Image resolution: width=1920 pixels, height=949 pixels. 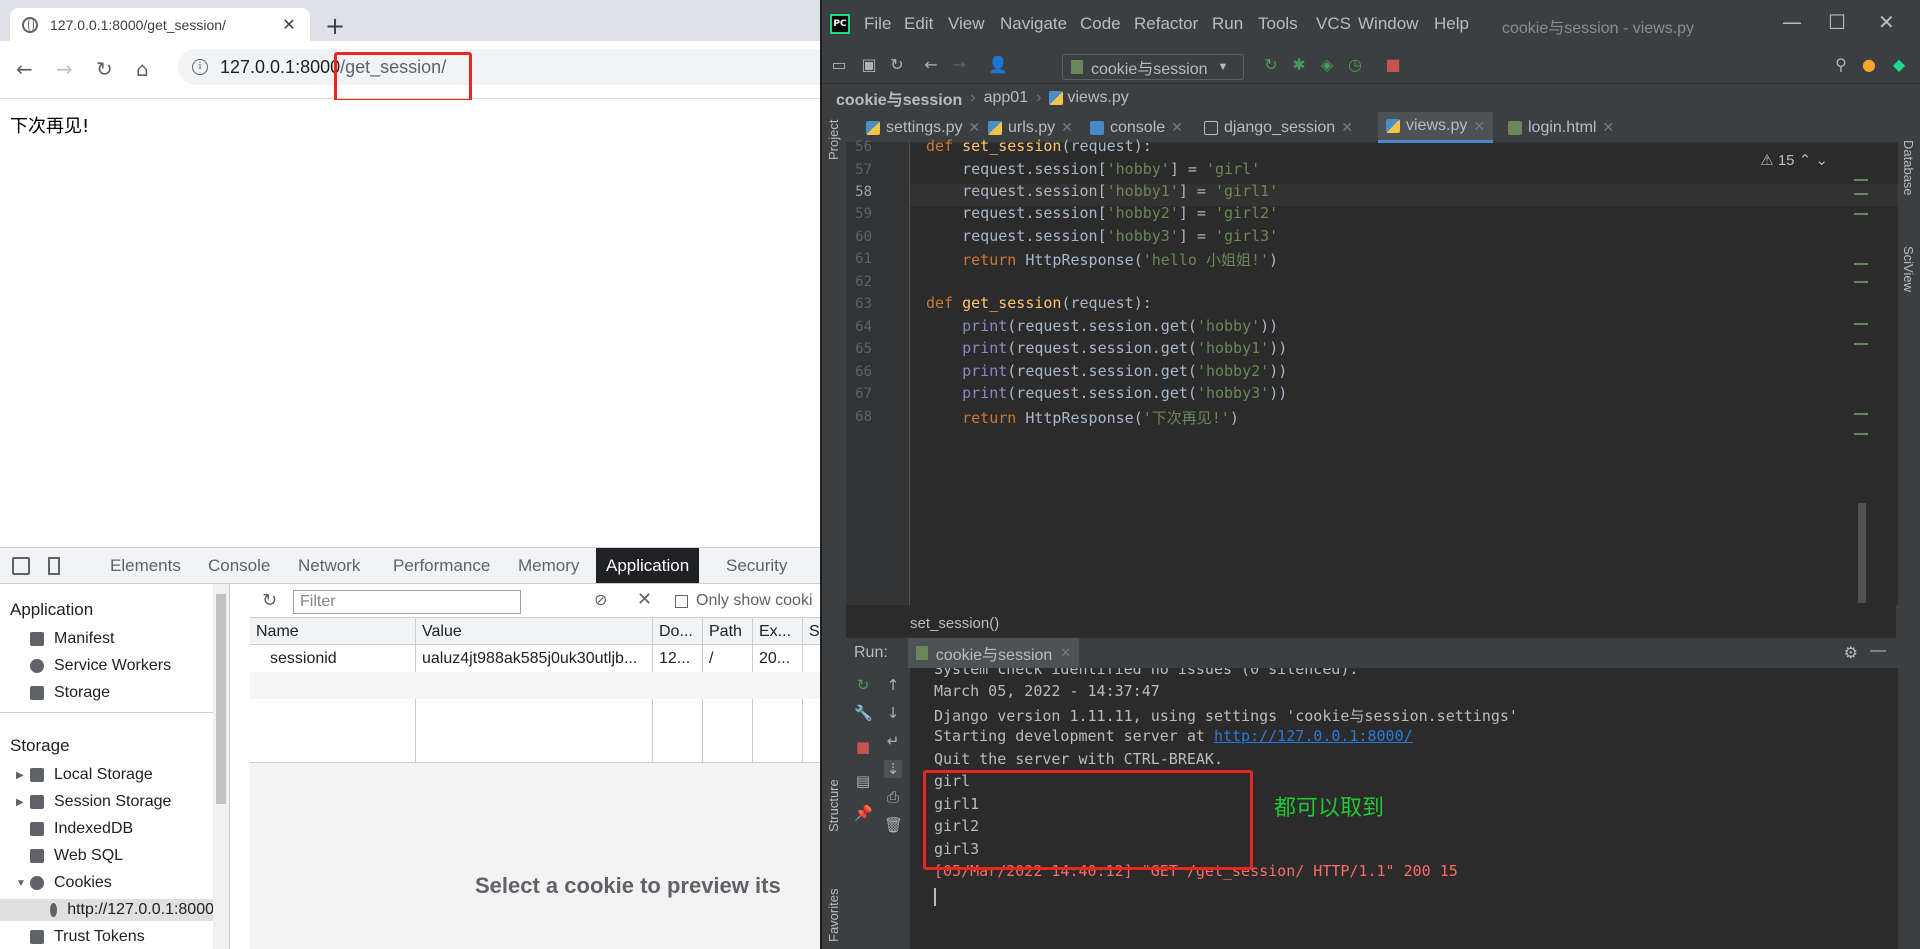 I want to click on breadcrumb-file: views.py, so click(x=1097, y=98).